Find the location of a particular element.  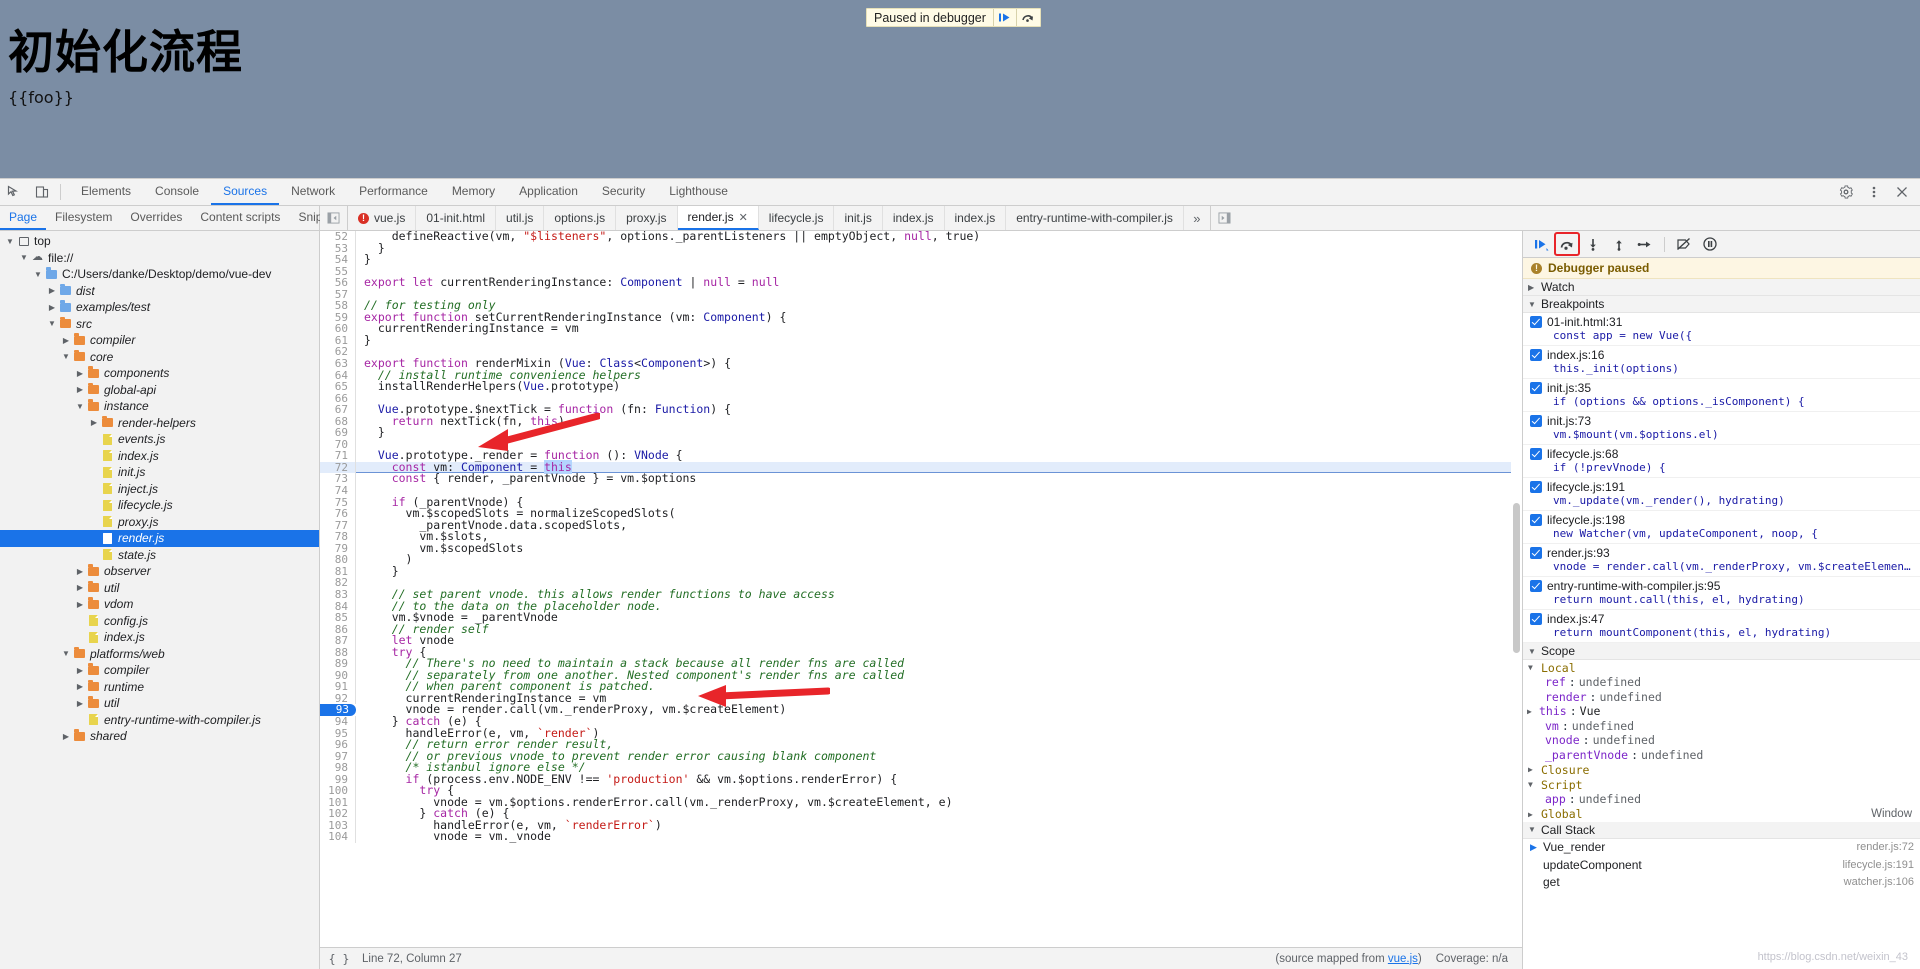

line-number: 56 is located at coordinates (338, 283).